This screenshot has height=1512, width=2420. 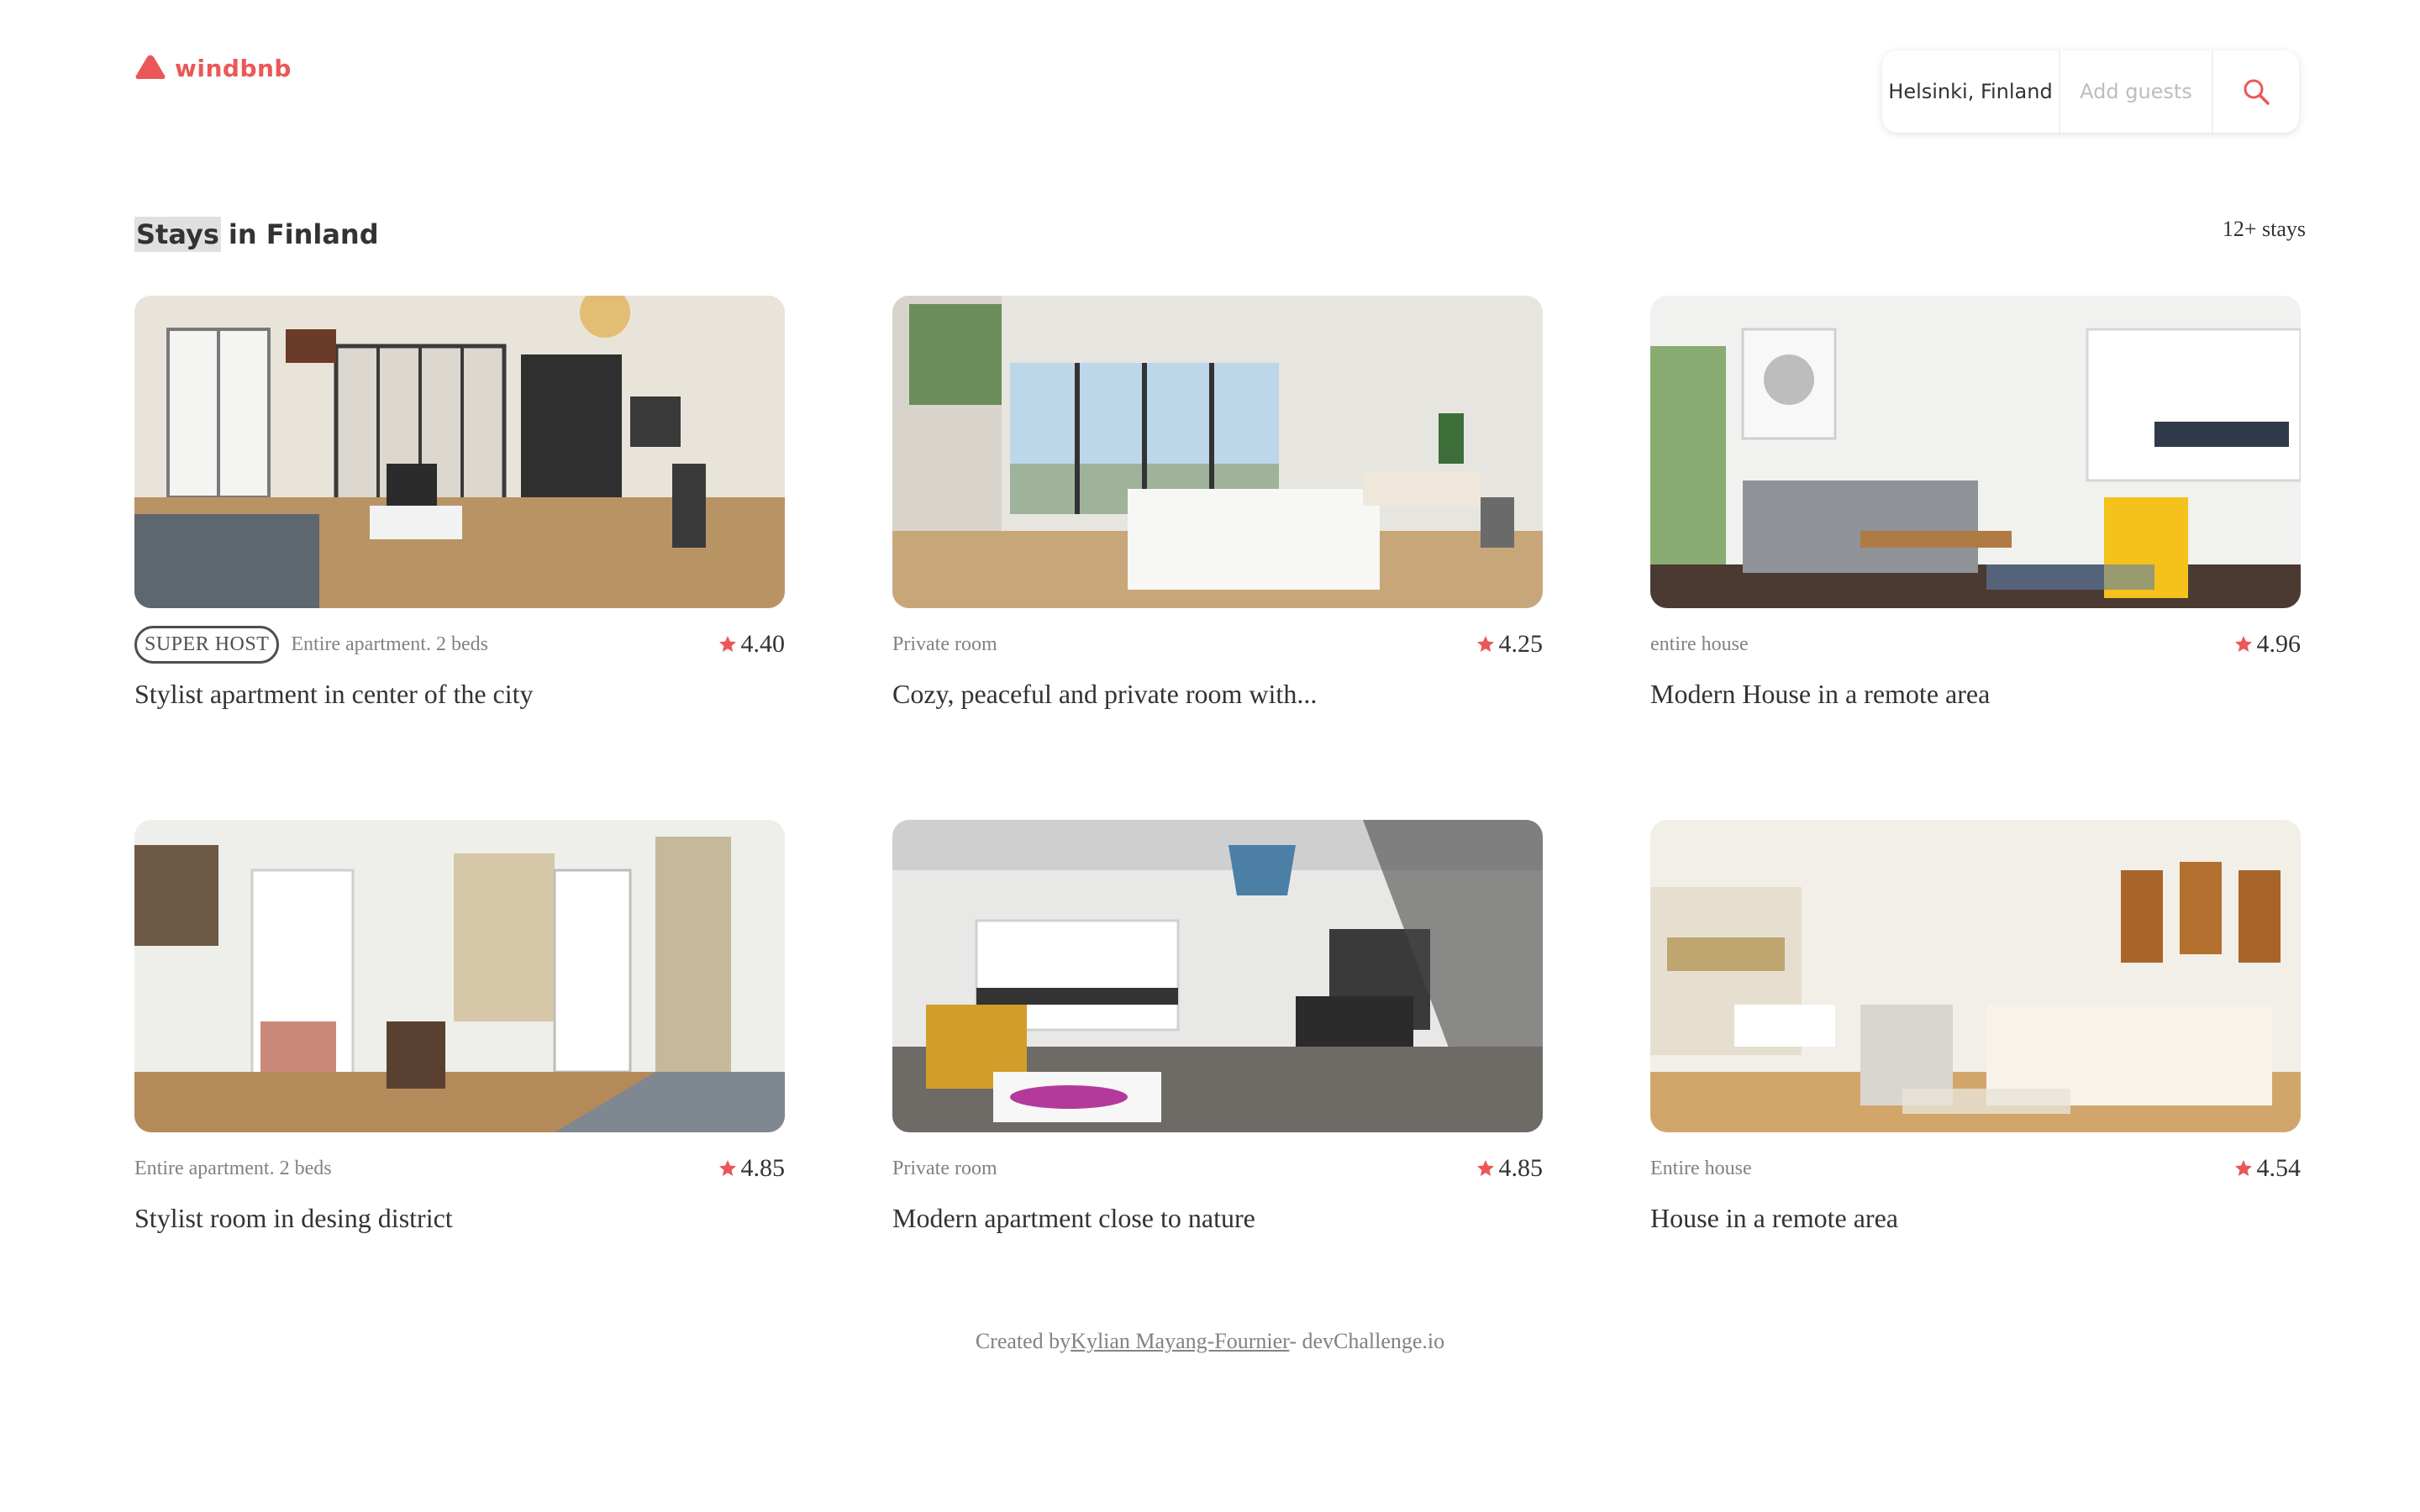 What do you see at coordinates (1217, 1218) in the screenshot?
I see `stay-title: Modern apartment close to nature` at bounding box center [1217, 1218].